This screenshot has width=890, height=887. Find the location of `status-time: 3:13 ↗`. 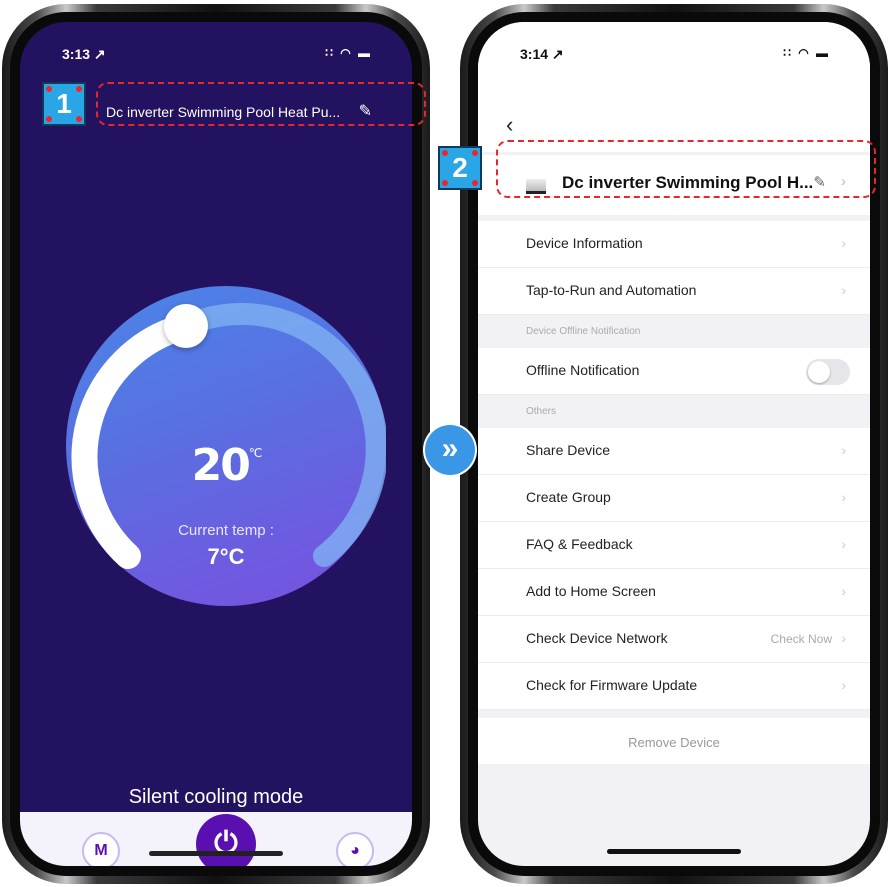

status-time: 3:13 ↗ is located at coordinates (84, 54).